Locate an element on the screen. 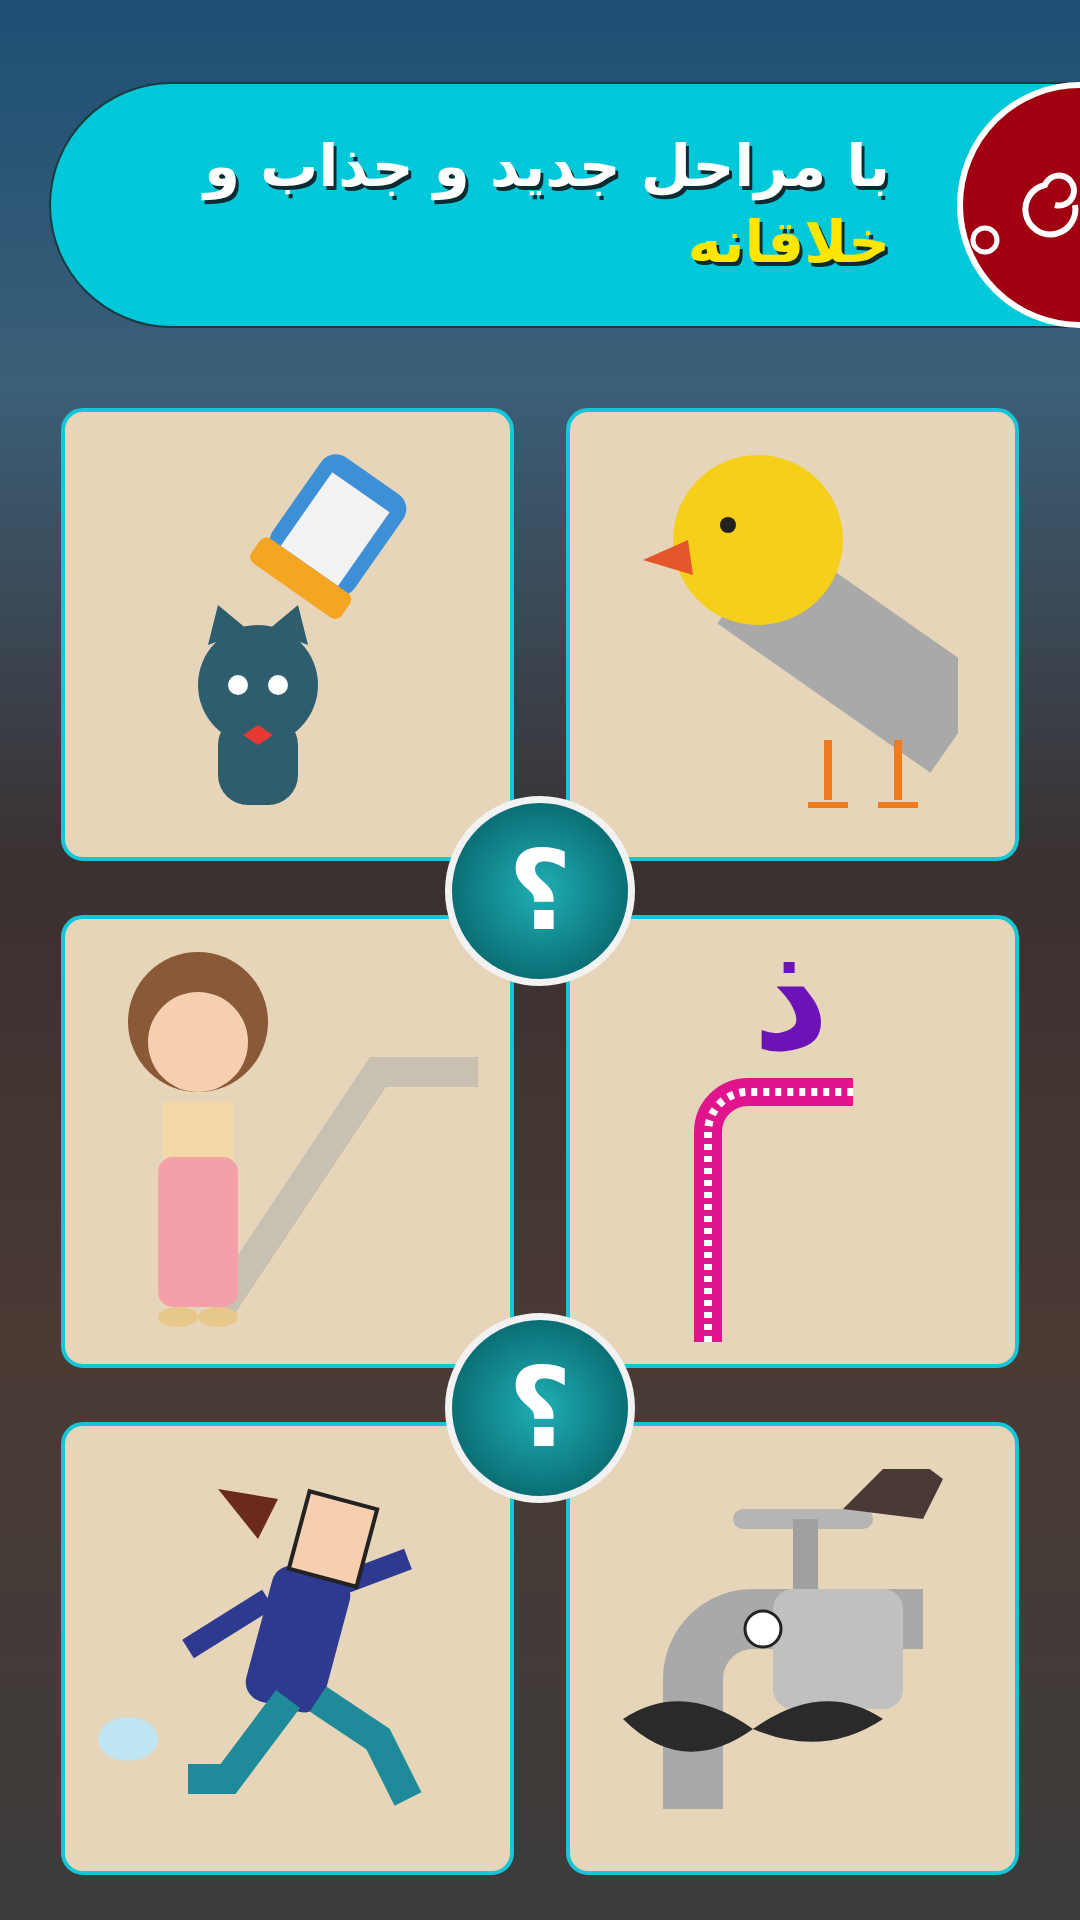 This screenshot has height=1920, width=1080. swirl-logo-icon is located at coordinates (1017, 205).